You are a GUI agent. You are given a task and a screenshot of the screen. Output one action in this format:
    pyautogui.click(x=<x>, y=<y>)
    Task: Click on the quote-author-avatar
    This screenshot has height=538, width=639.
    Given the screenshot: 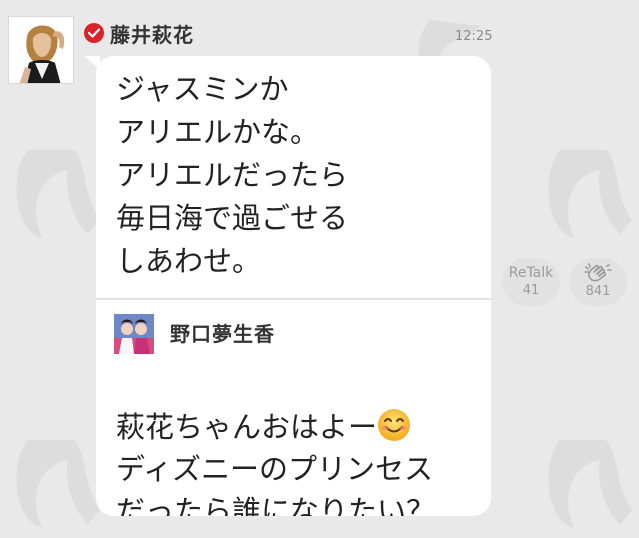 What is the action you would take?
    pyautogui.click(x=134, y=334)
    